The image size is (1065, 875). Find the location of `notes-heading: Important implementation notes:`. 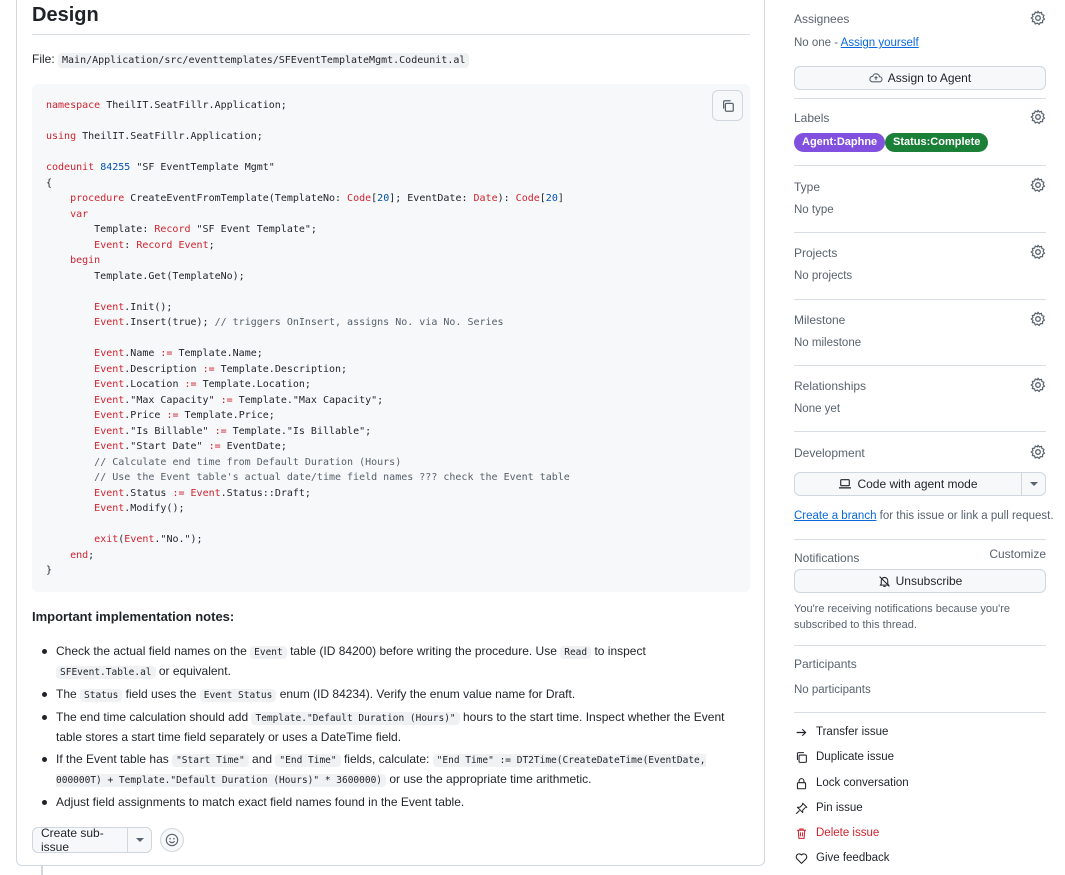

notes-heading: Important implementation notes: is located at coordinates (133, 616).